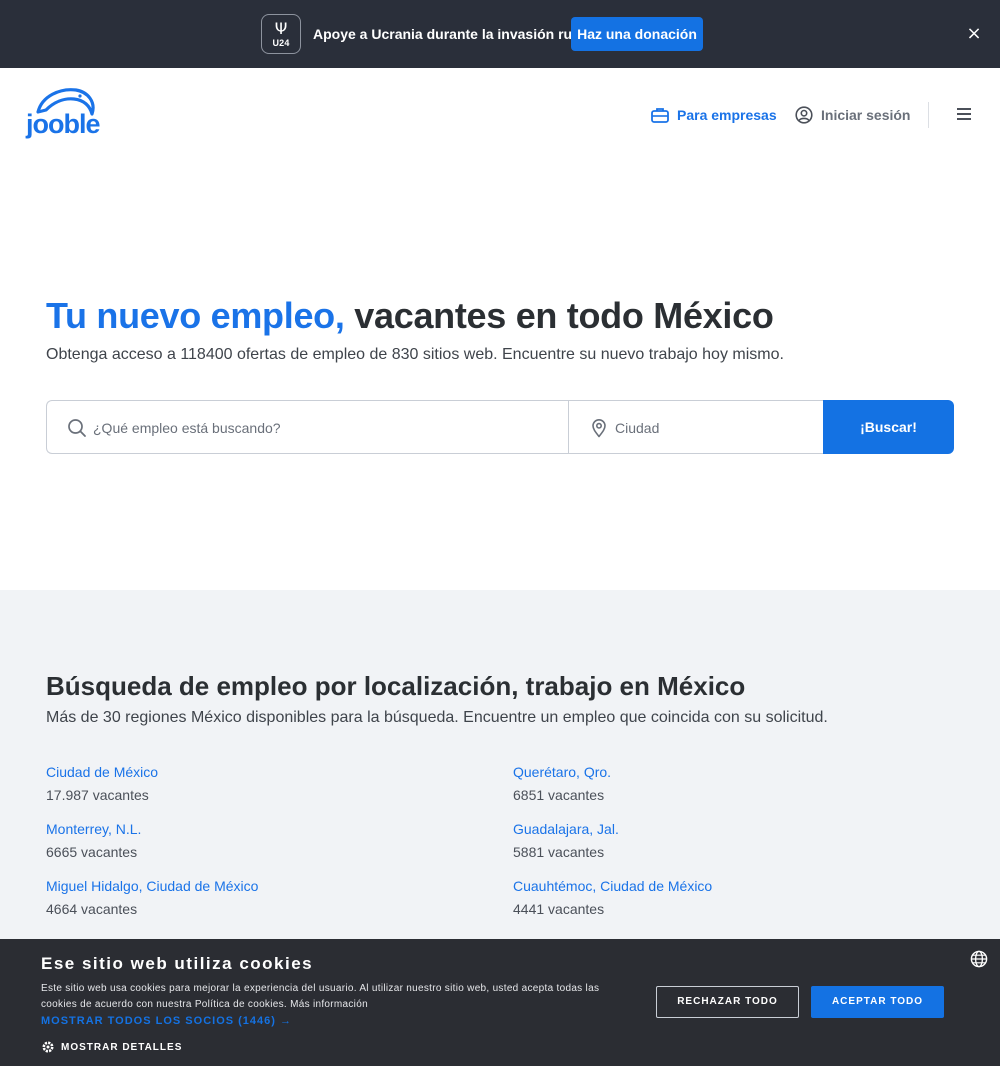  What do you see at coordinates (266, 783) in the screenshot?
I see `location-item: Ciudad de México 17.987 vacantes` at bounding box center [266, 783].